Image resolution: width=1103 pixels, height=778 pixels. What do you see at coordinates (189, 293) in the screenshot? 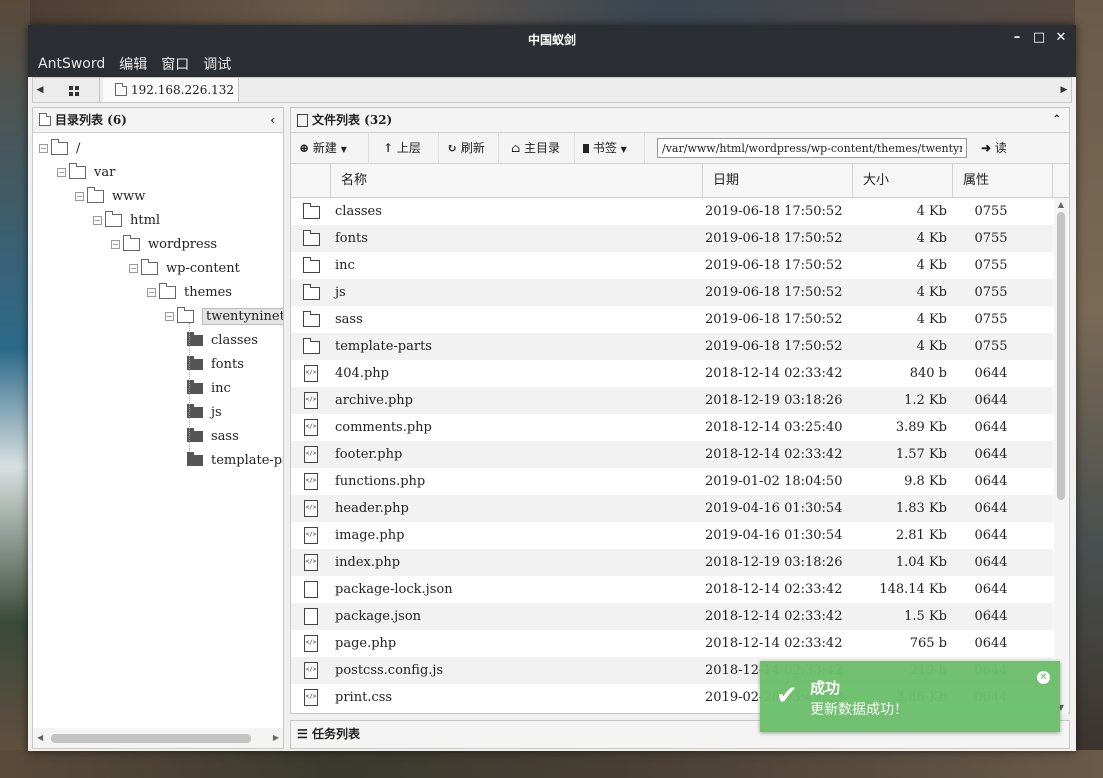
I see `tree-node: − themes` at bounding box center [189, 293].